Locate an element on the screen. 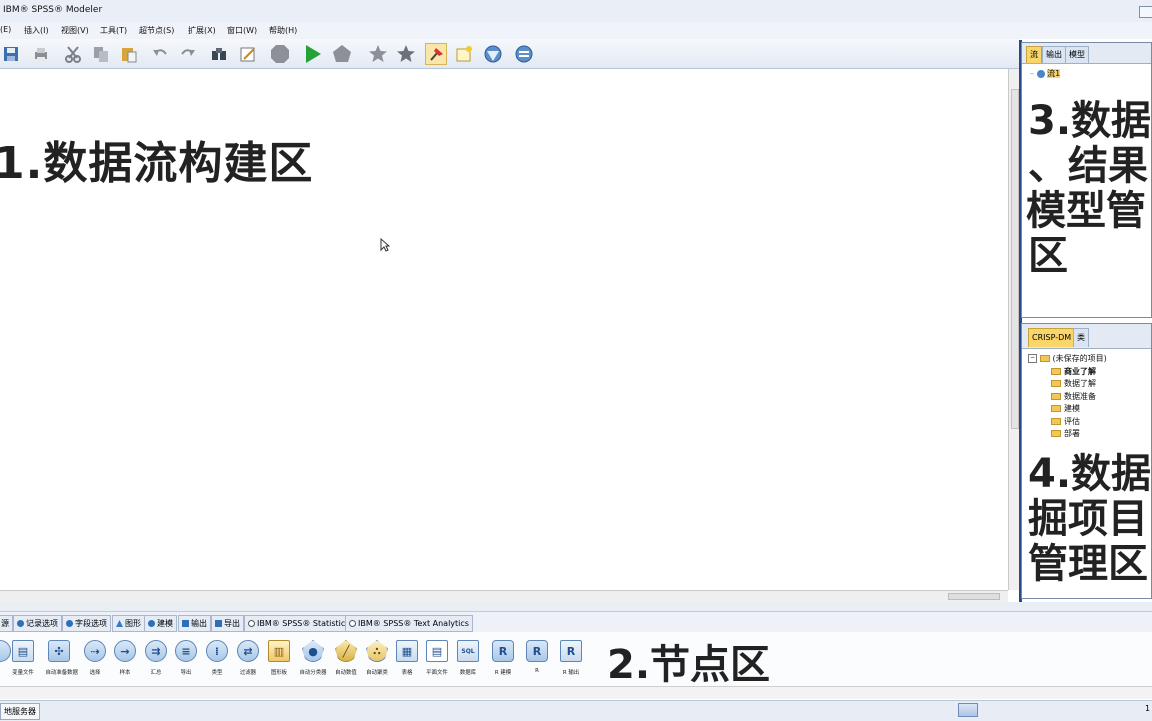 This screenshot has width=1152, height=721. palette-node: → 样本 is located at coordinates (125, 658).